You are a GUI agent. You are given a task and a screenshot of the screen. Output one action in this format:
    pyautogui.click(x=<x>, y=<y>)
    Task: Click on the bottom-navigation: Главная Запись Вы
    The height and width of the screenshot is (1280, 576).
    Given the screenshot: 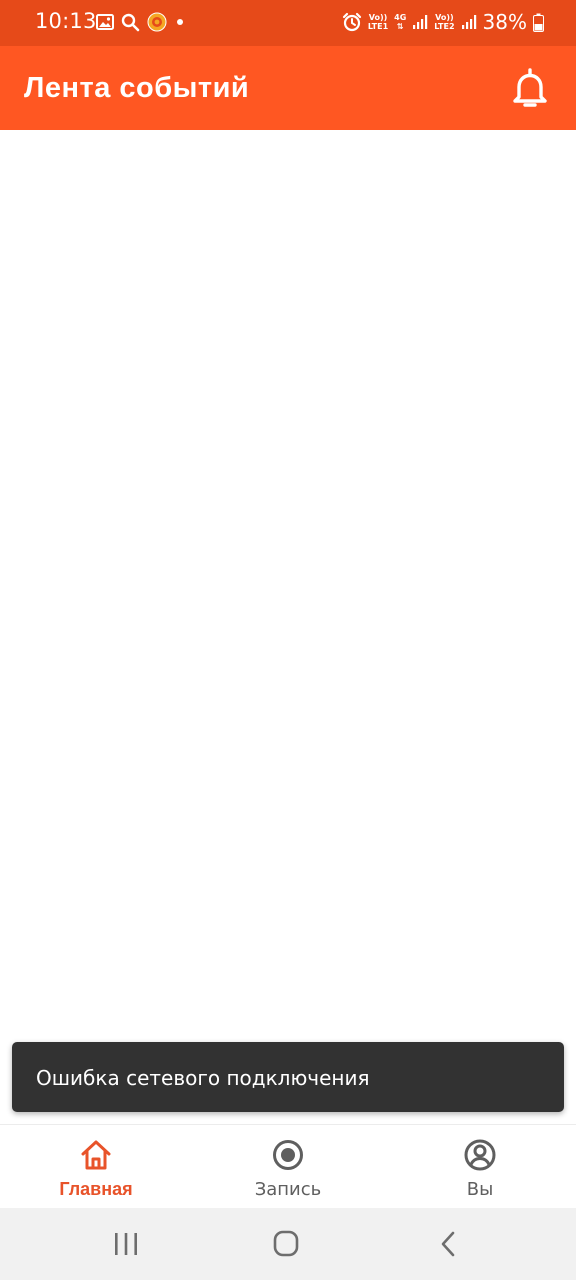 What is the action you would take?
    pyautogui.click(x=288, y=1166)
    